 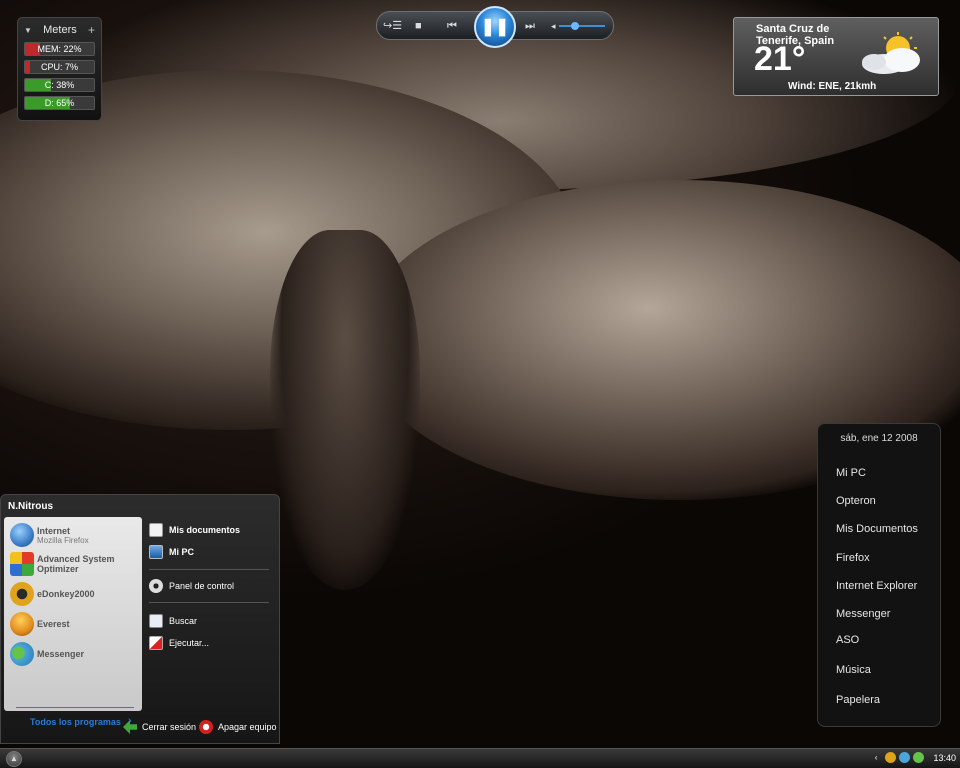 What do you see at coordinates (22, 624) in the screenshot?
I see `everest-icon` at bounding box center [22, 624].